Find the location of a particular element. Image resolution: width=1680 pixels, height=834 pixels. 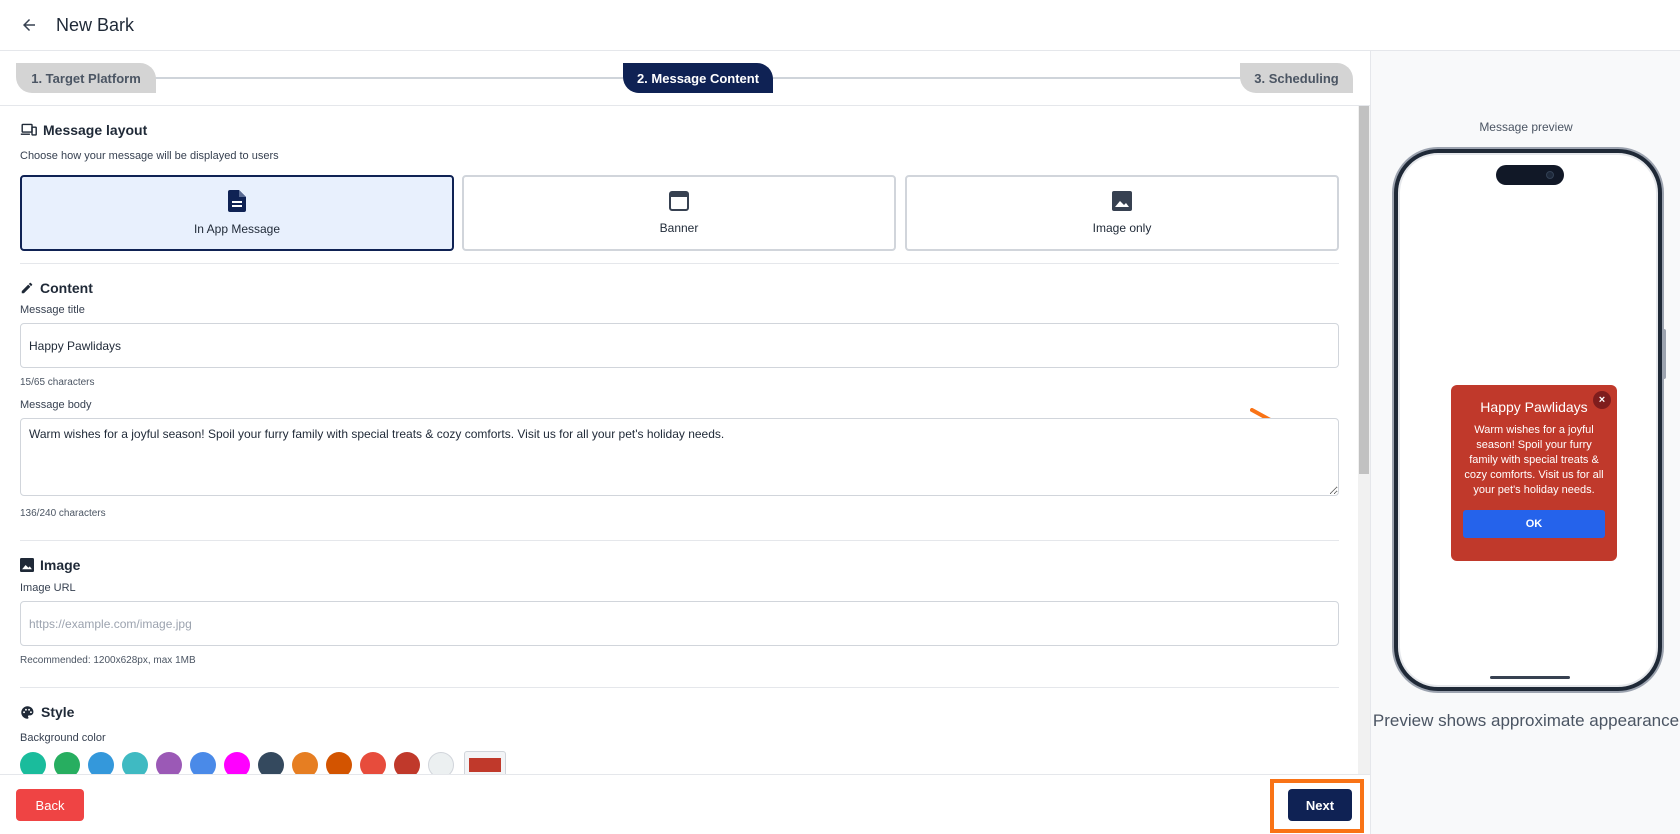

palette-icon is located at coordinates (27, 712).